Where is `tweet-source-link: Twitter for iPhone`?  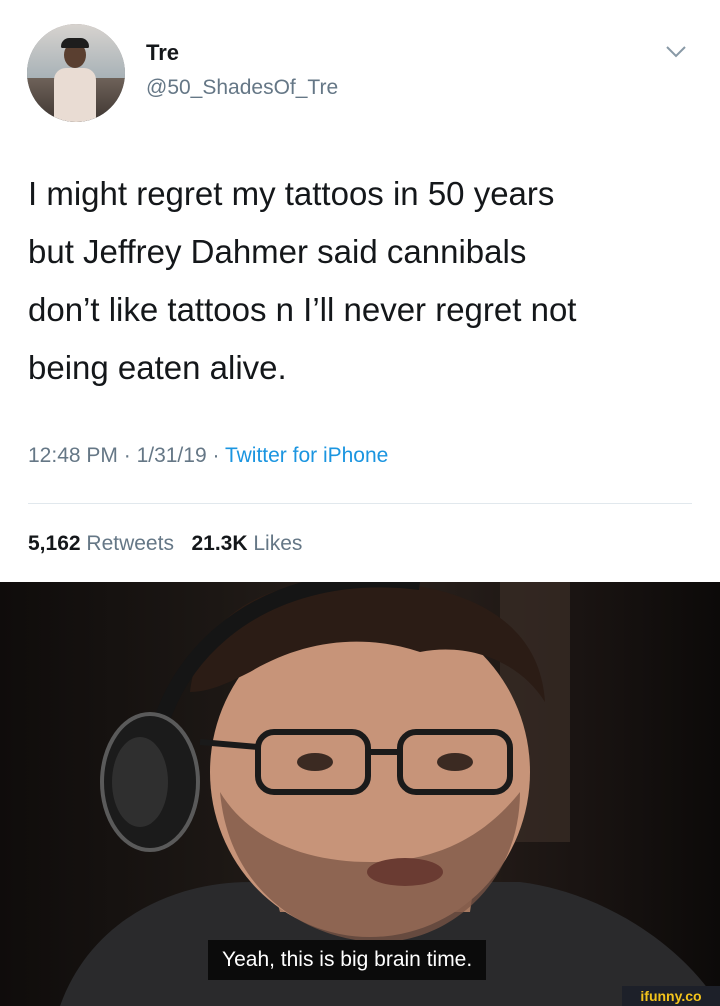
tweet-source-link: Twitter for iPhone is located at coordinates (306, 455).